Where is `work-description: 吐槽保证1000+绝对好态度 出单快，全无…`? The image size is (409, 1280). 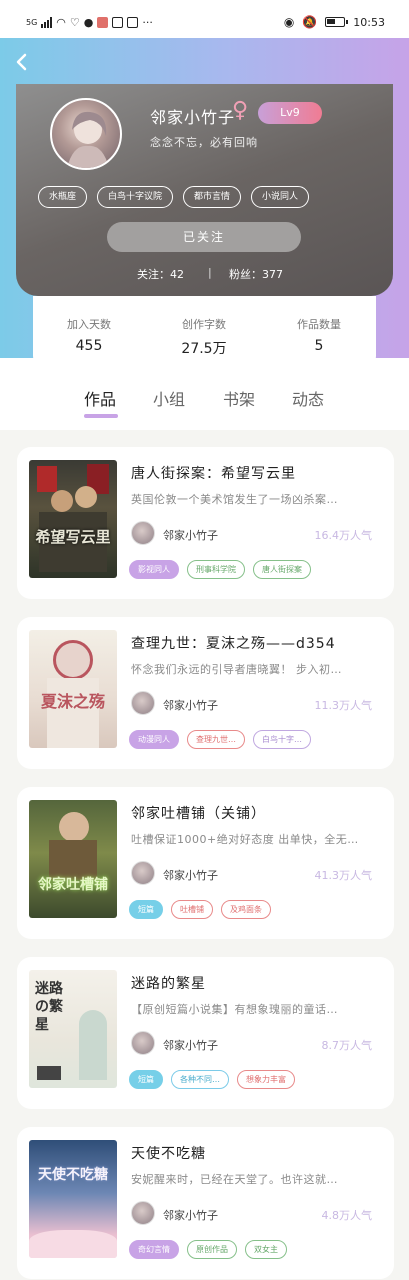 work-description: 吐槽保证1000+绝对好态度 出单快，全无… is located at coordinates (245, 839).